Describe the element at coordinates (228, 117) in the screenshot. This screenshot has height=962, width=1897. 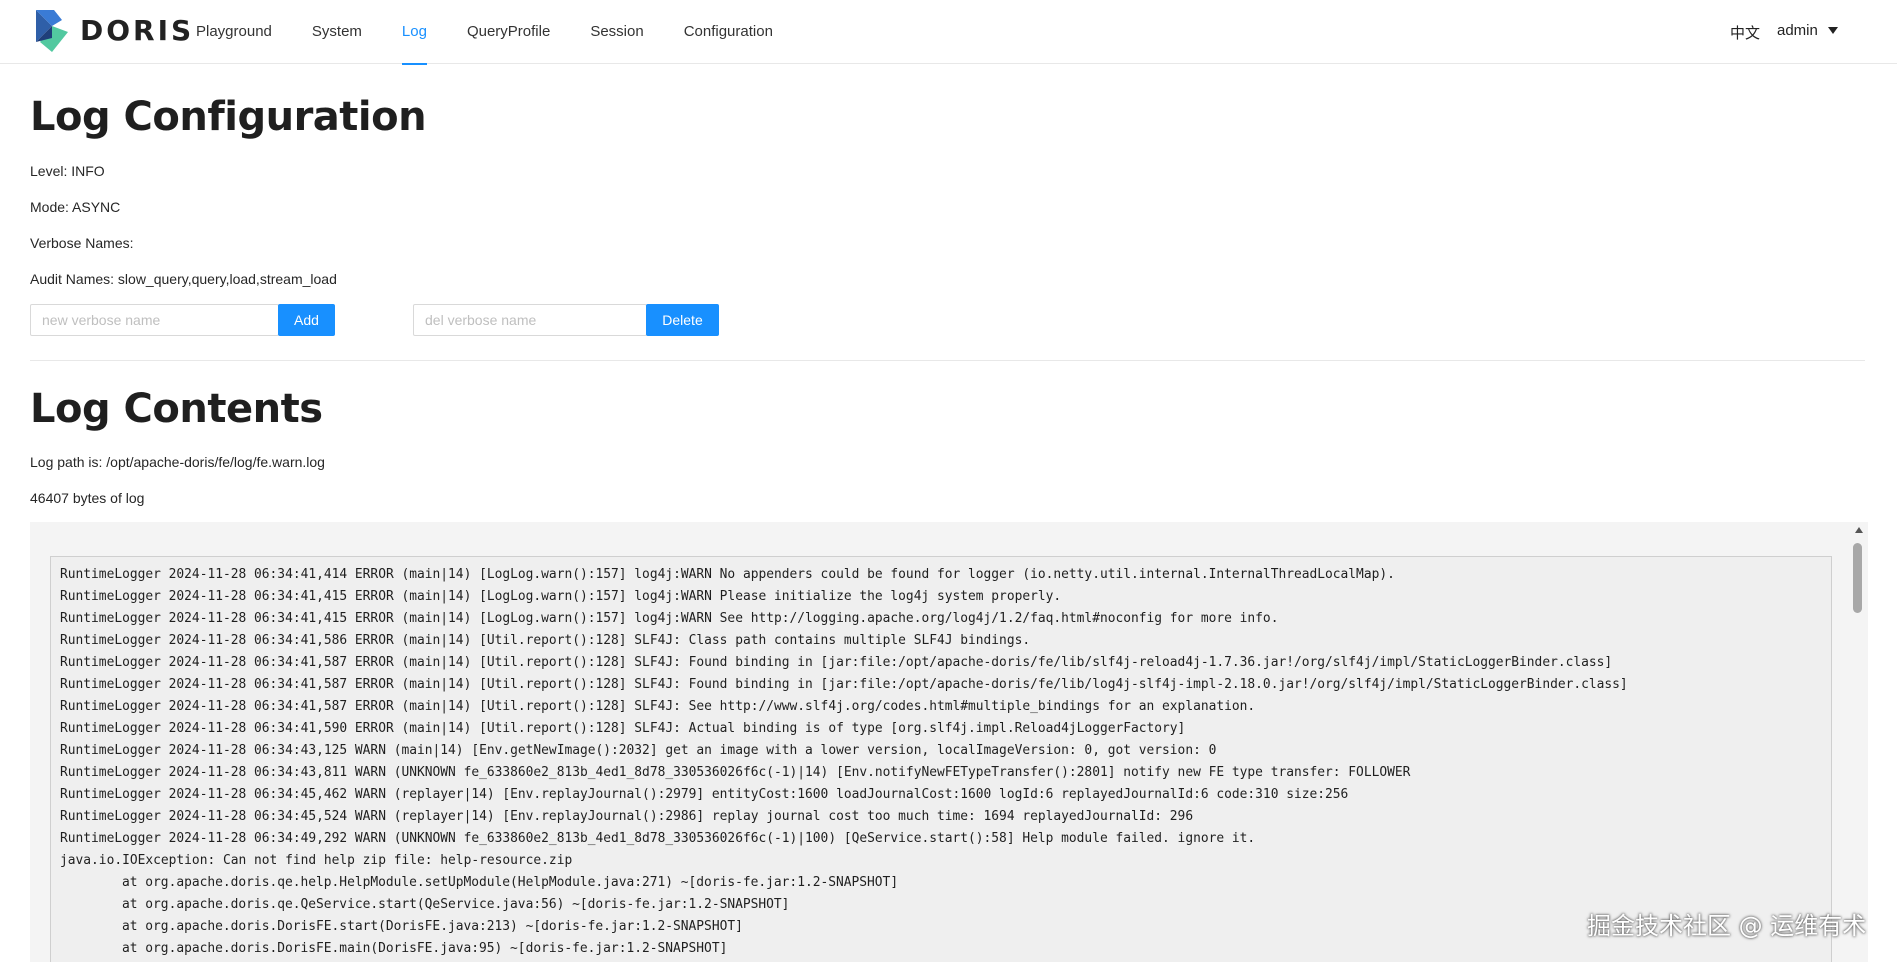
I see `log-configuration-title: Log Configuration` at that location.